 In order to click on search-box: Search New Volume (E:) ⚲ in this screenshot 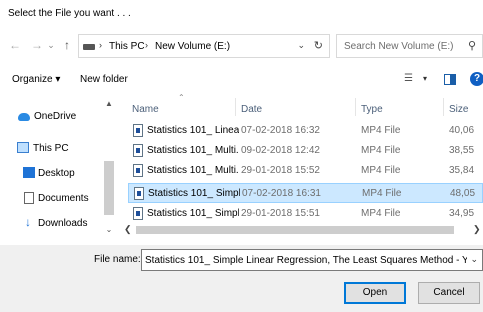, I will do `click(409, 46)`.